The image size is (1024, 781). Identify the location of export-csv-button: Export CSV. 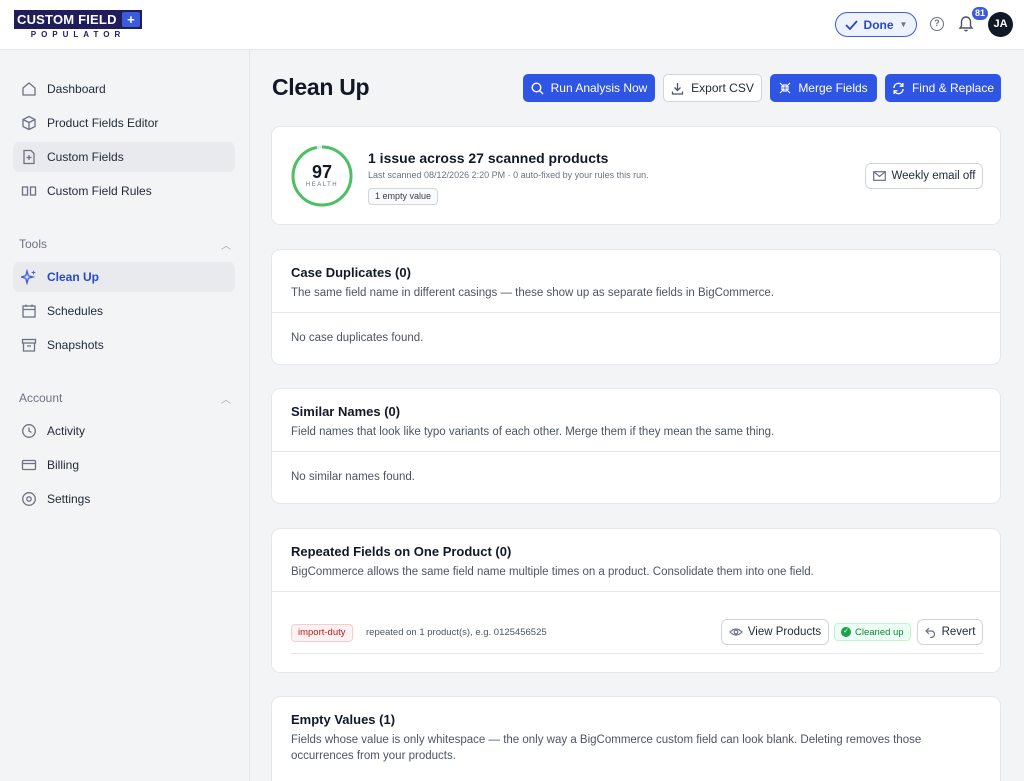
(712, 88).